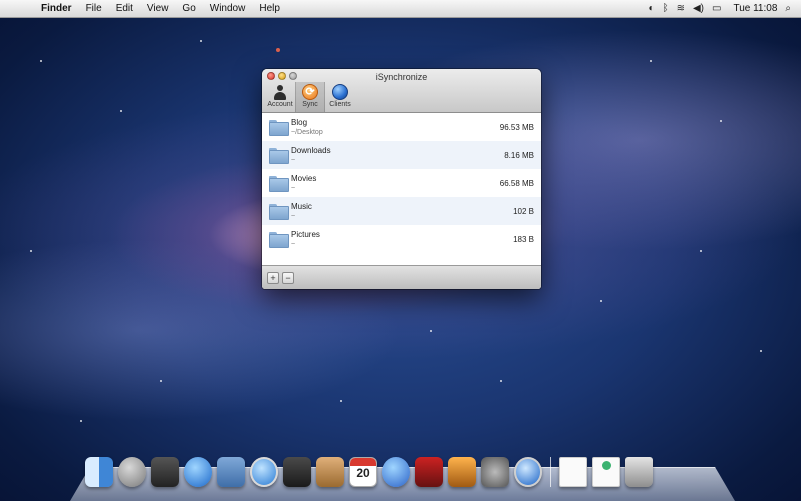  Describe the element at coordinates (280, 104) in the screenshot. I see `toolbar-label: Account` at that location.